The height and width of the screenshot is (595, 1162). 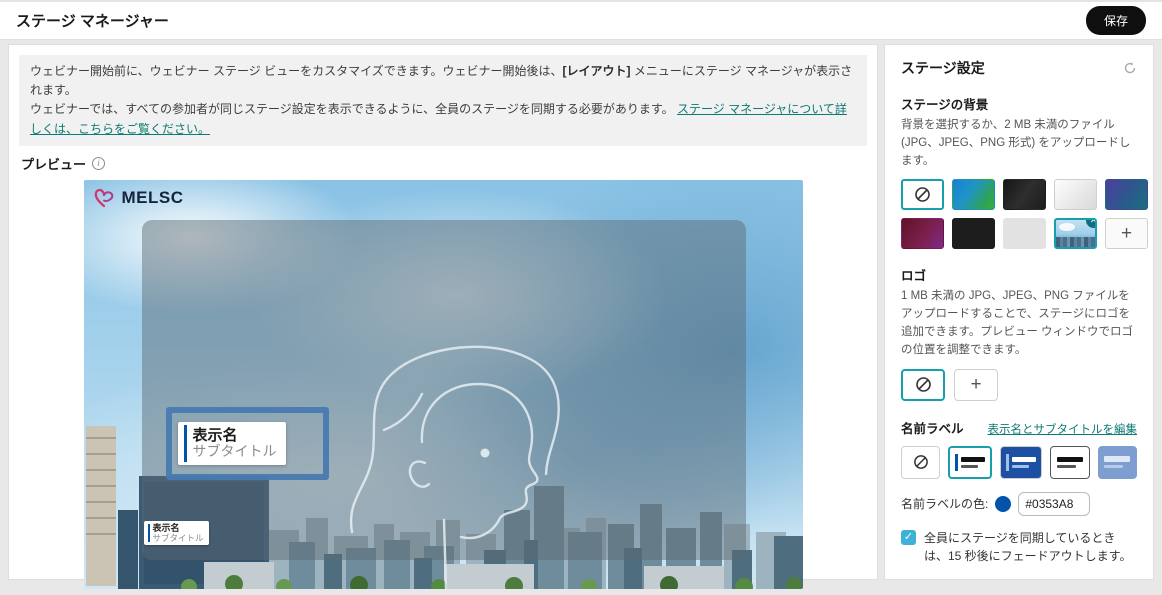 I want to click on name-label-large: 表示名 サブタイトル, so click(x=231, y=443).